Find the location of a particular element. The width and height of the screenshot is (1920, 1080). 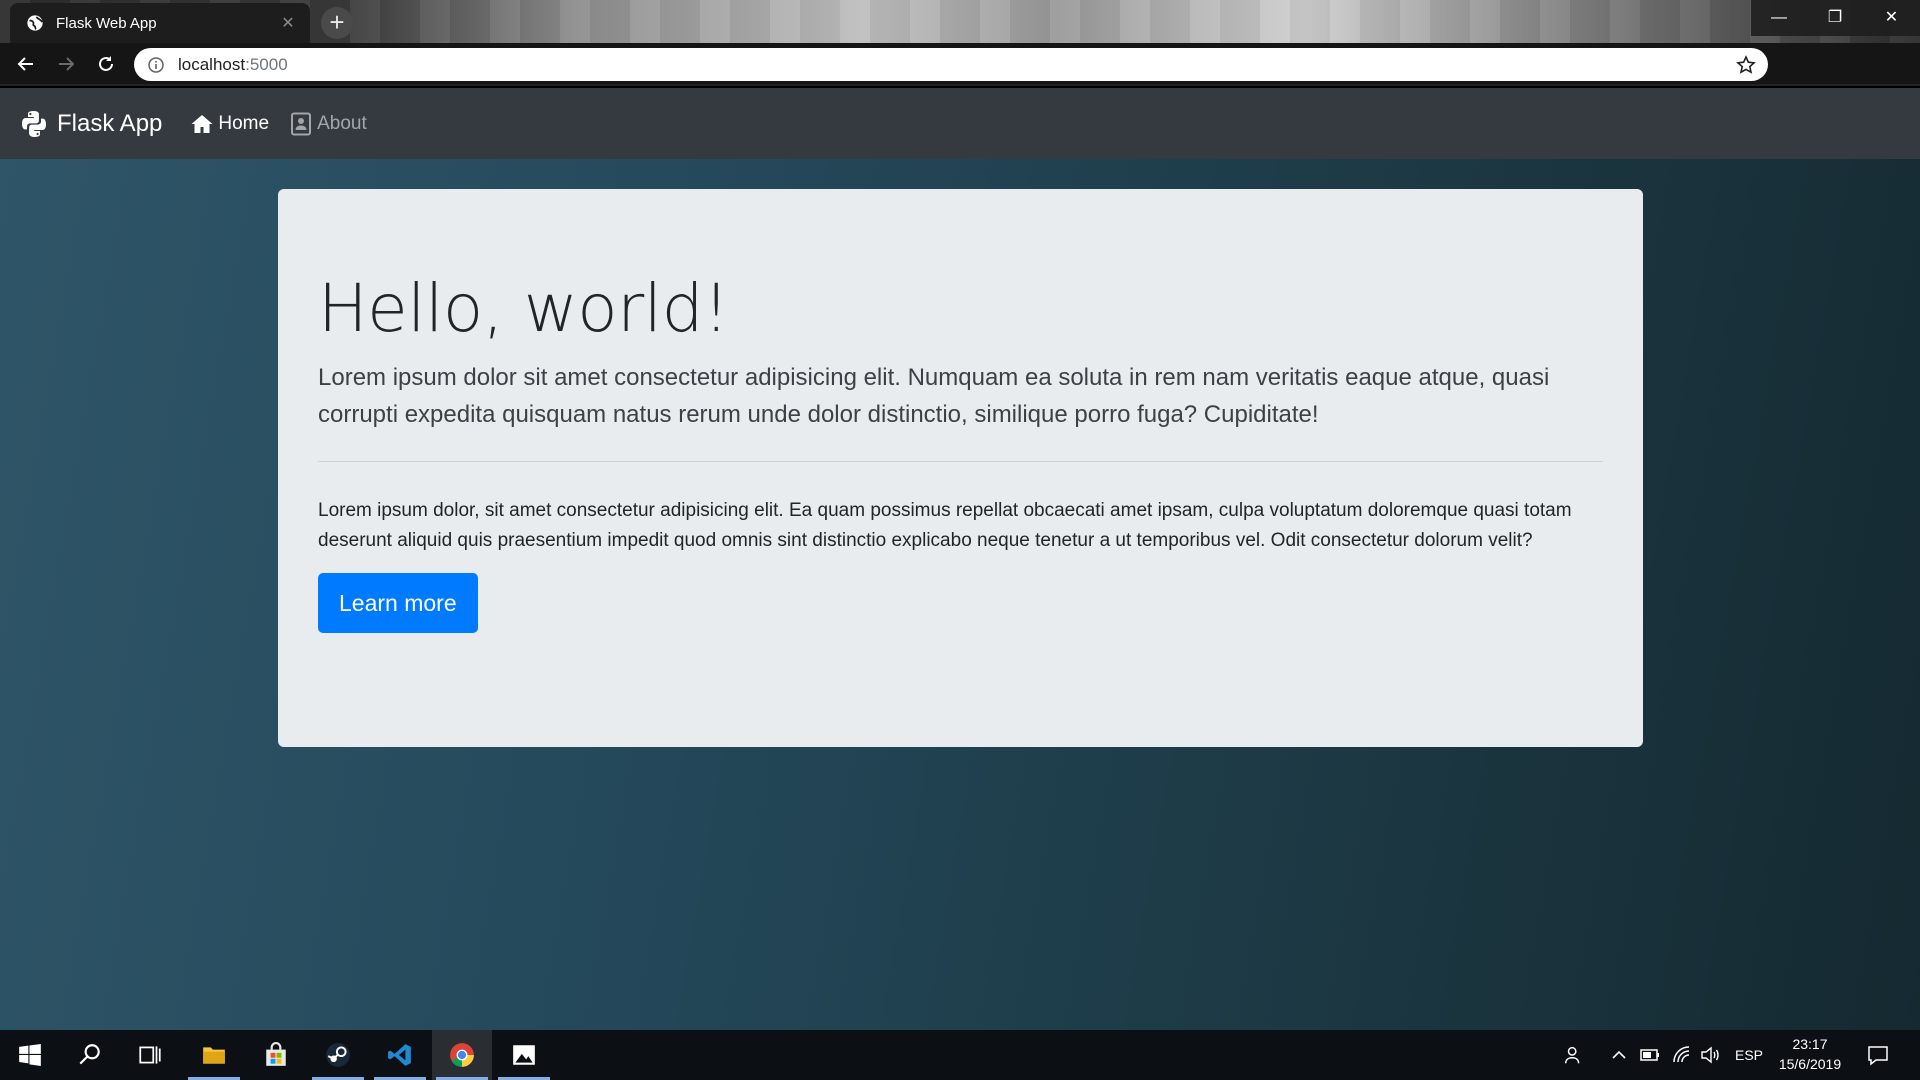

nav-label-home: Home is located at coordinates (244, 123).